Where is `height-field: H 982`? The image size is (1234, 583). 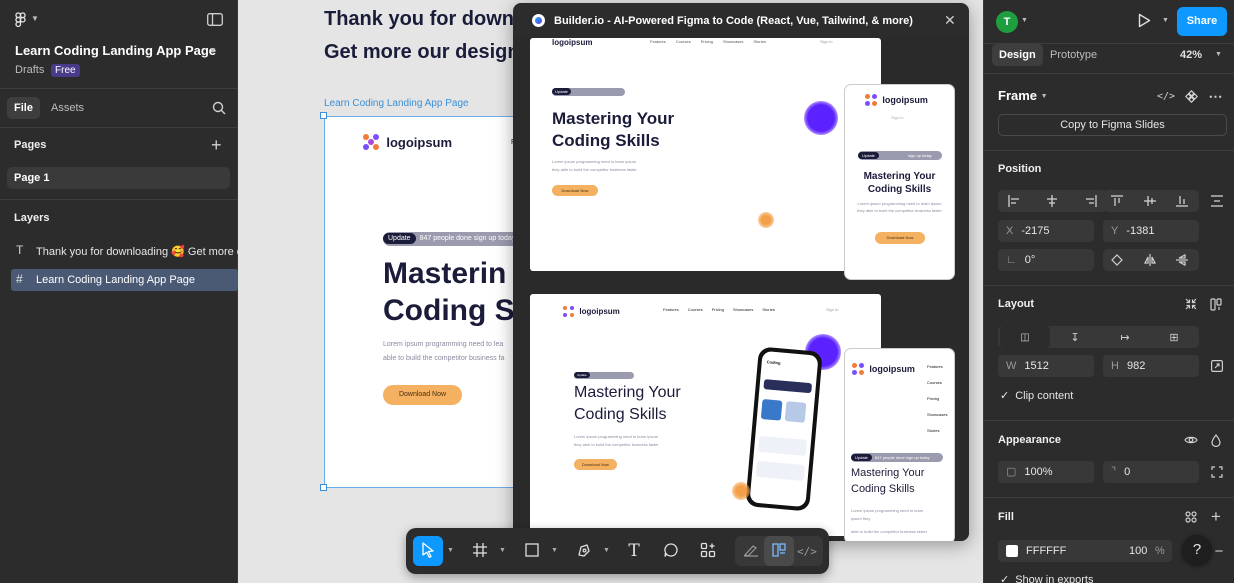 height-field: H 982 is located at coordinates (1151, 366).